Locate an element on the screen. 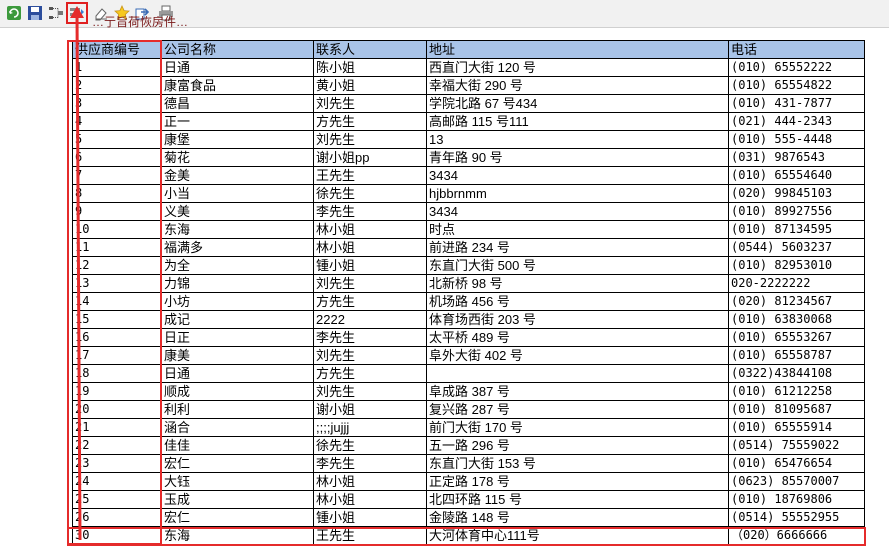 This screenshot has width=889, height=549. cell-address: 前门大街 170 号 is located at coordinates (577, 427).